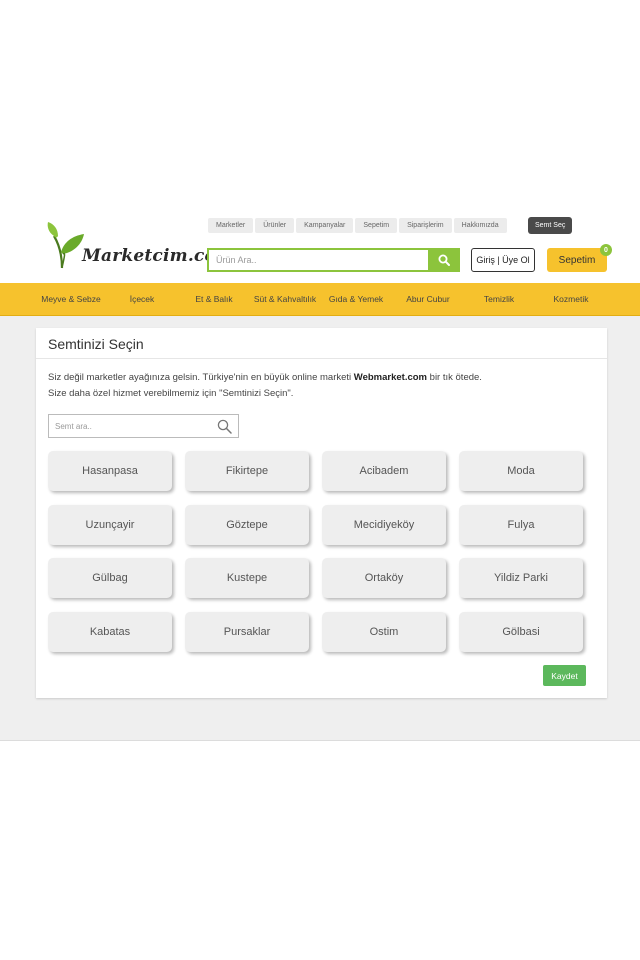  I want to click on topnav-siparislerim: Siparişlerim, so click(425, 225).